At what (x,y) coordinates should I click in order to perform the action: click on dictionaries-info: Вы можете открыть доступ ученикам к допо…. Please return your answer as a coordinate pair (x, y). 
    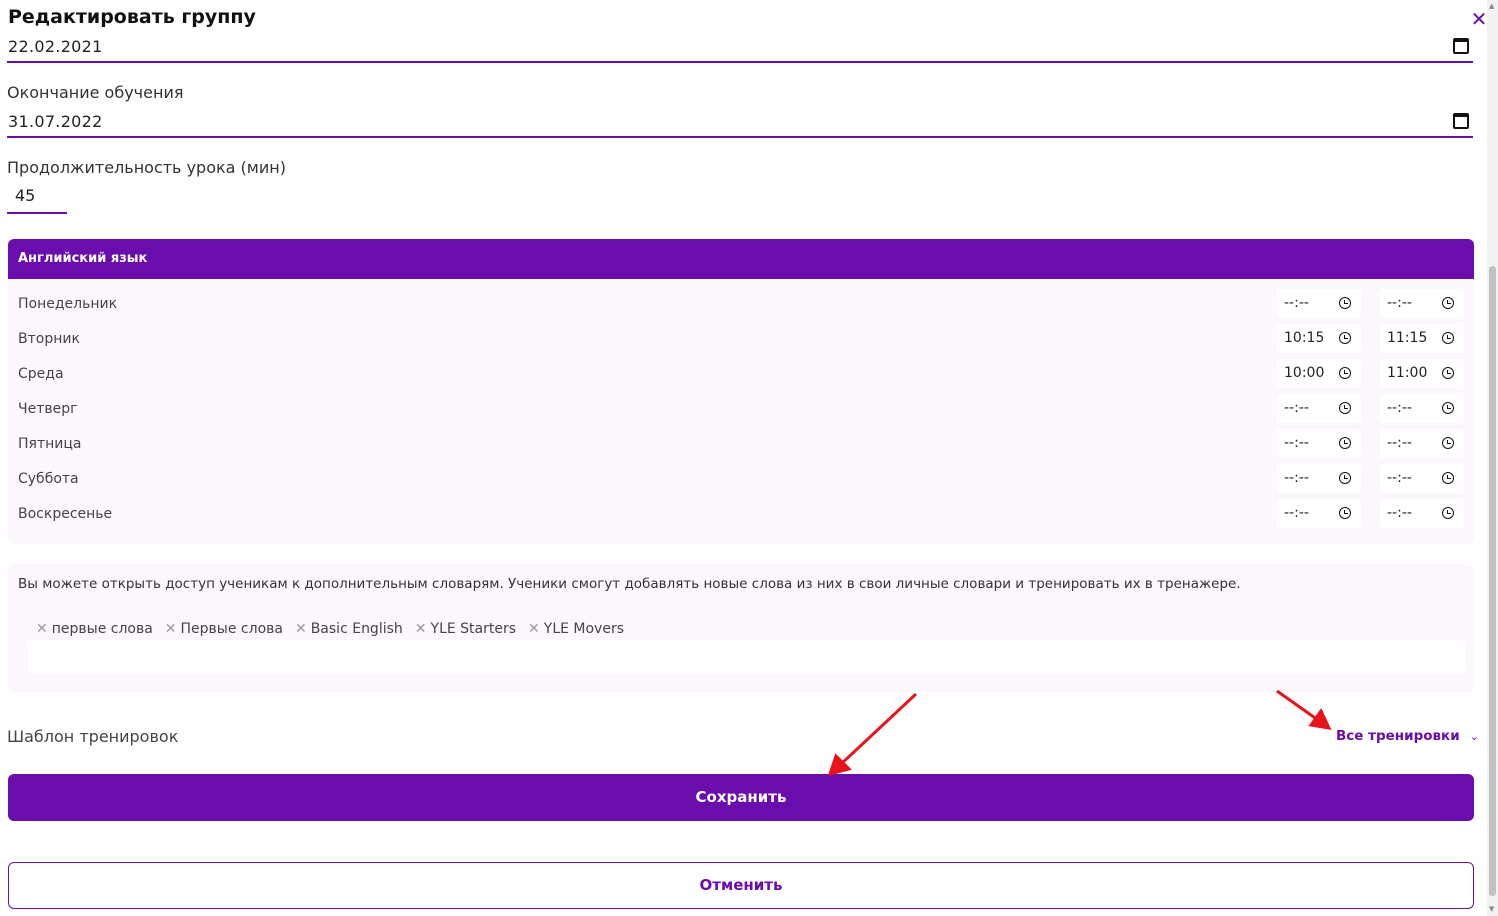
    Looking at the image, I should click on (629, 584).